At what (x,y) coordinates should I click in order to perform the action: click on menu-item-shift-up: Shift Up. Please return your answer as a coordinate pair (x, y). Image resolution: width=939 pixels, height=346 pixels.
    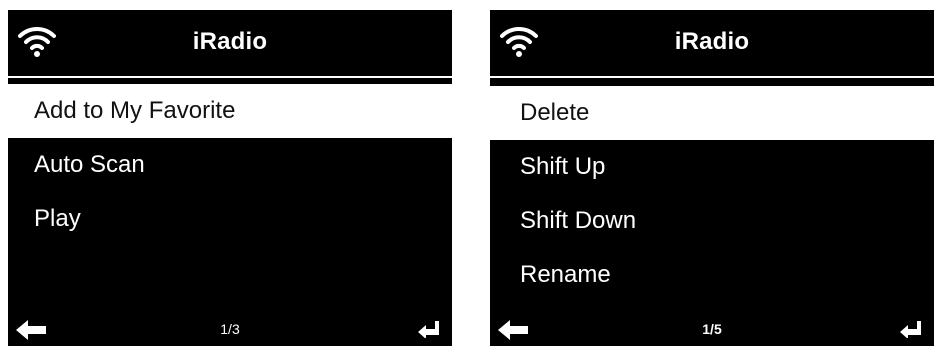
    Looking at the image, I should click on (712, 167).